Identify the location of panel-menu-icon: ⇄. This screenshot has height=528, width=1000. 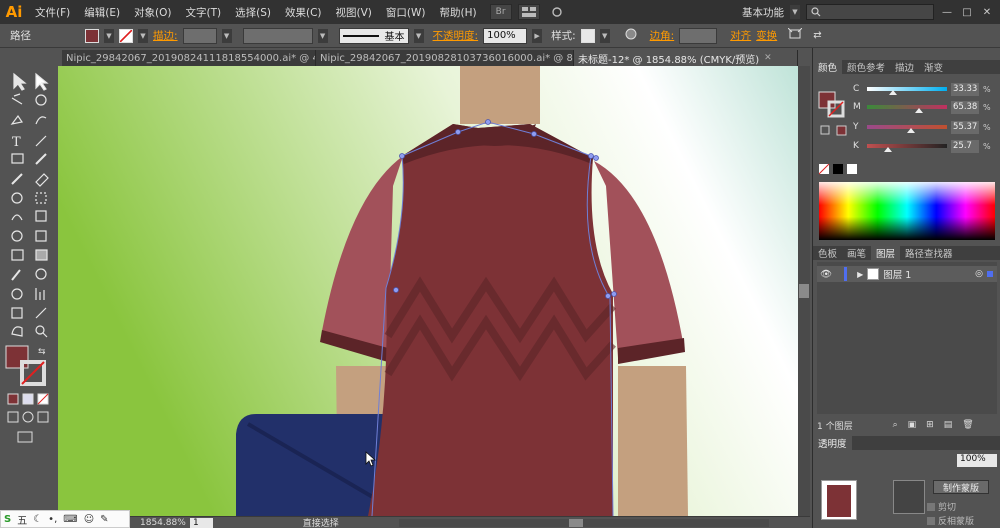
(817, 35).